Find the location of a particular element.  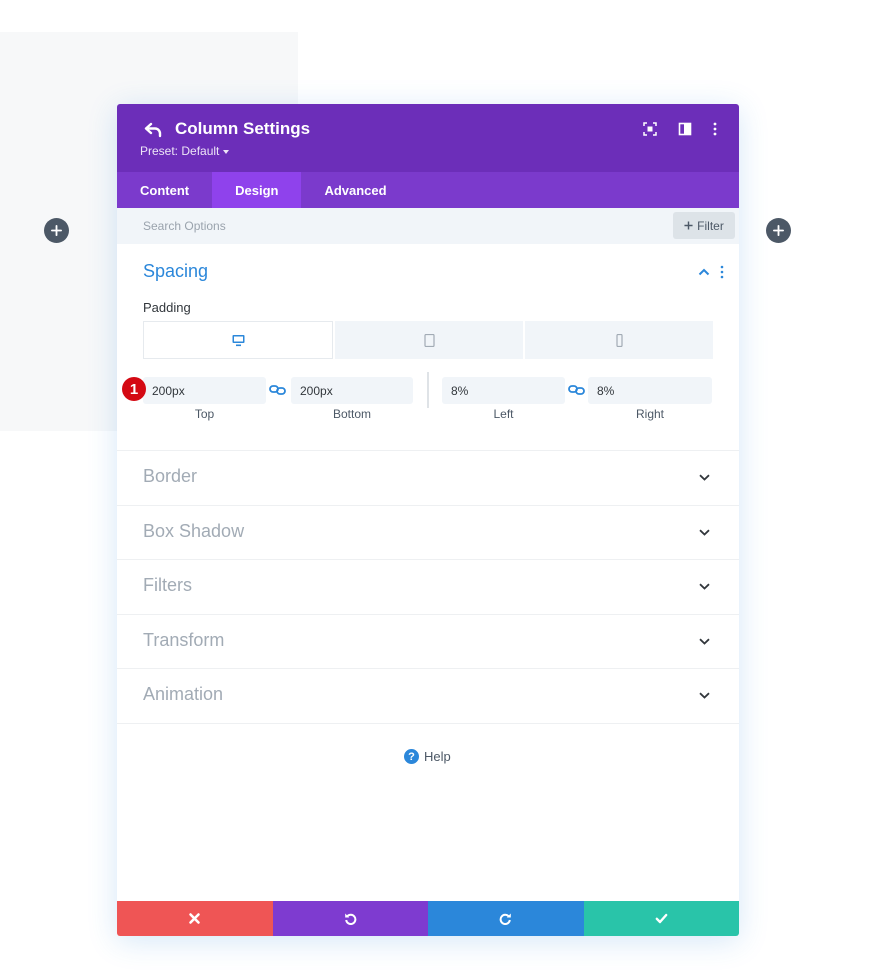

search-input: Search Options is located at coordinates (184, 226).